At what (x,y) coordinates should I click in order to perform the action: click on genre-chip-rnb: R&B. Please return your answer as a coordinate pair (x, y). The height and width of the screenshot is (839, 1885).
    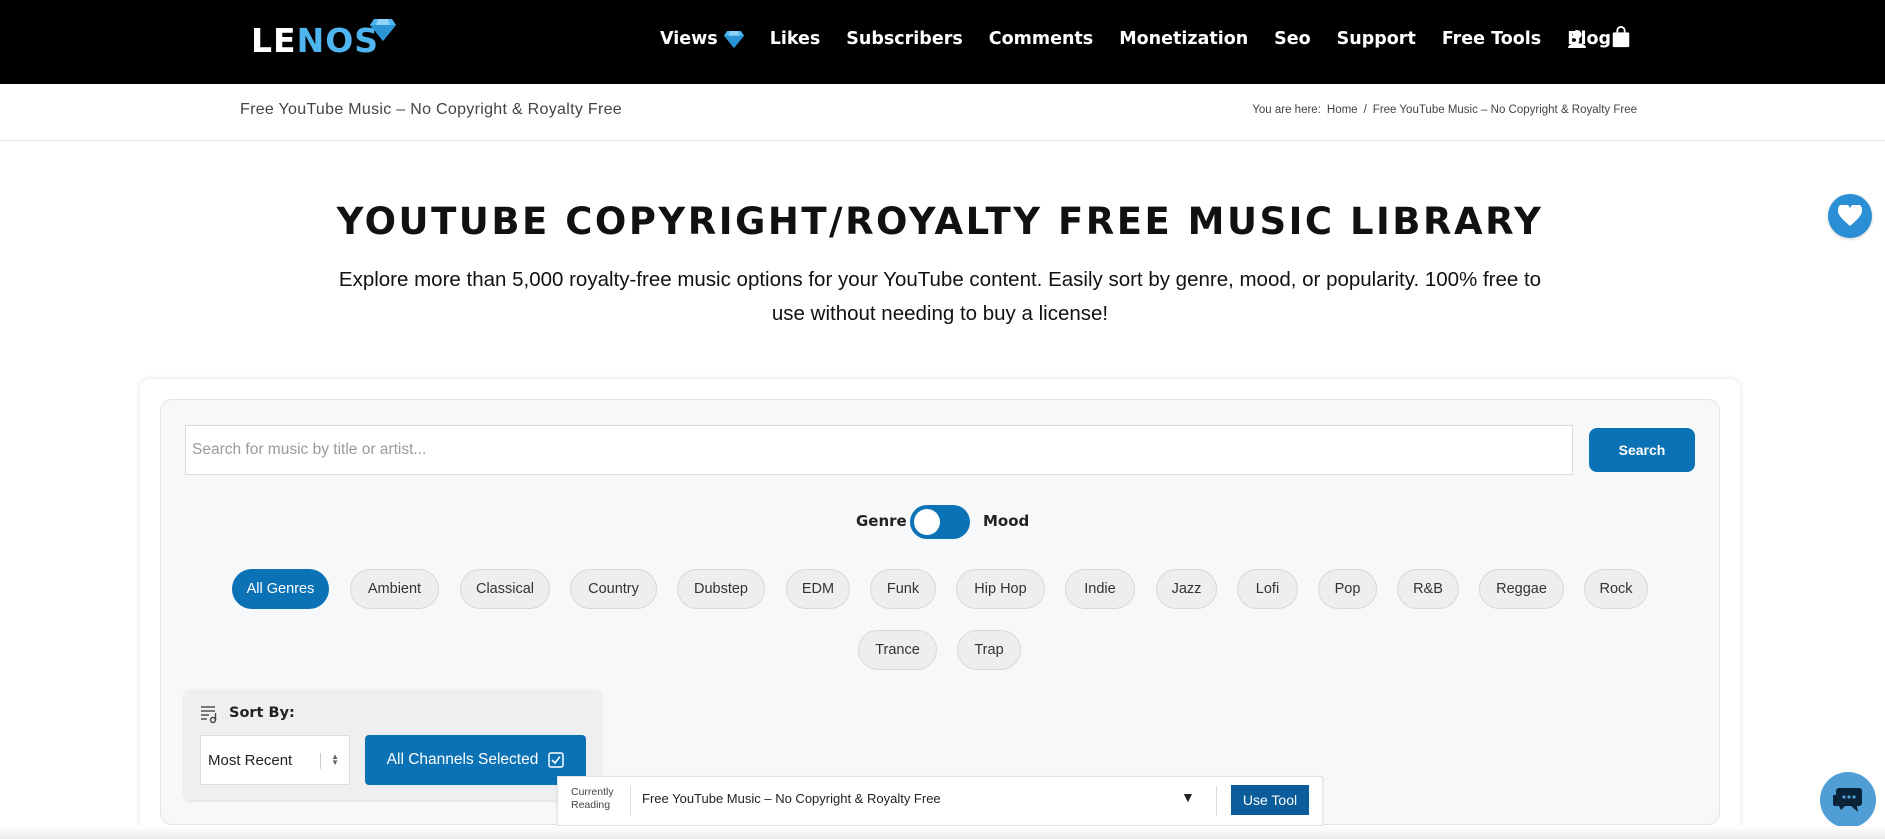
    Looking at the image, I should click on (1428, 589).